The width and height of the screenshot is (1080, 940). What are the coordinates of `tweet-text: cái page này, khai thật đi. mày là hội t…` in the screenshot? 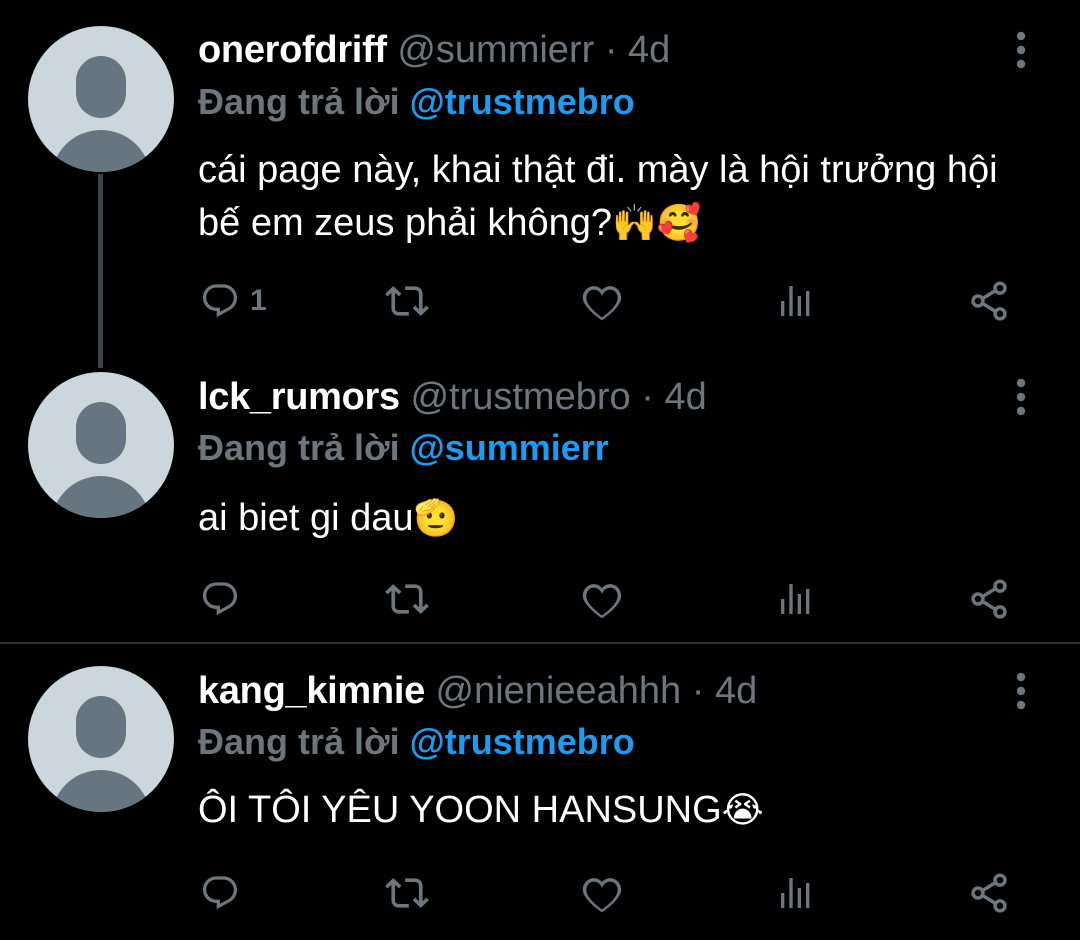 It's located at (623, 197).